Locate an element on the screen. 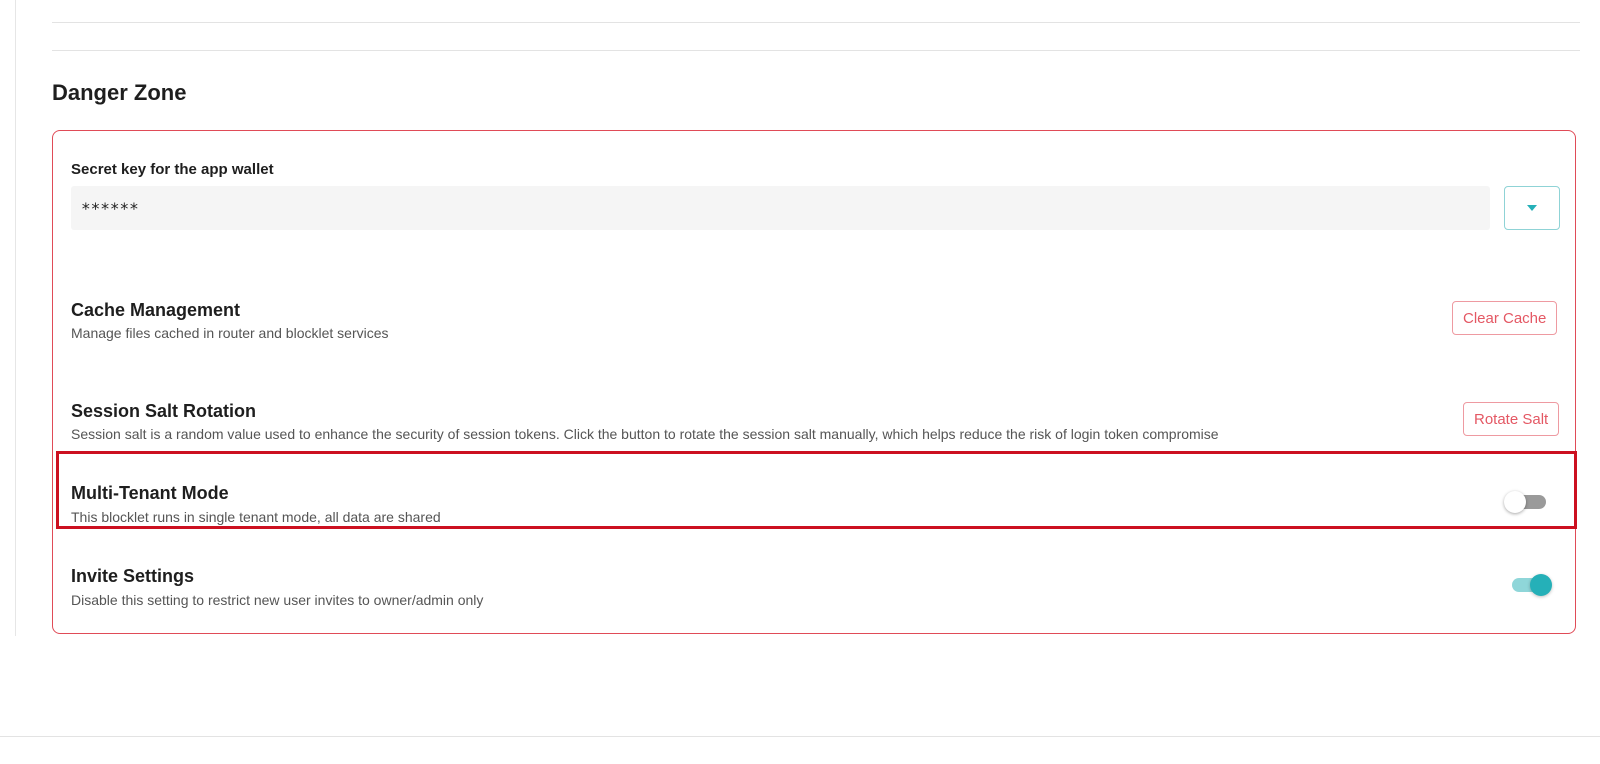 This screenshot has height=764, width=1600. secret-key-value: ****** is located at coordinates (110, 208).